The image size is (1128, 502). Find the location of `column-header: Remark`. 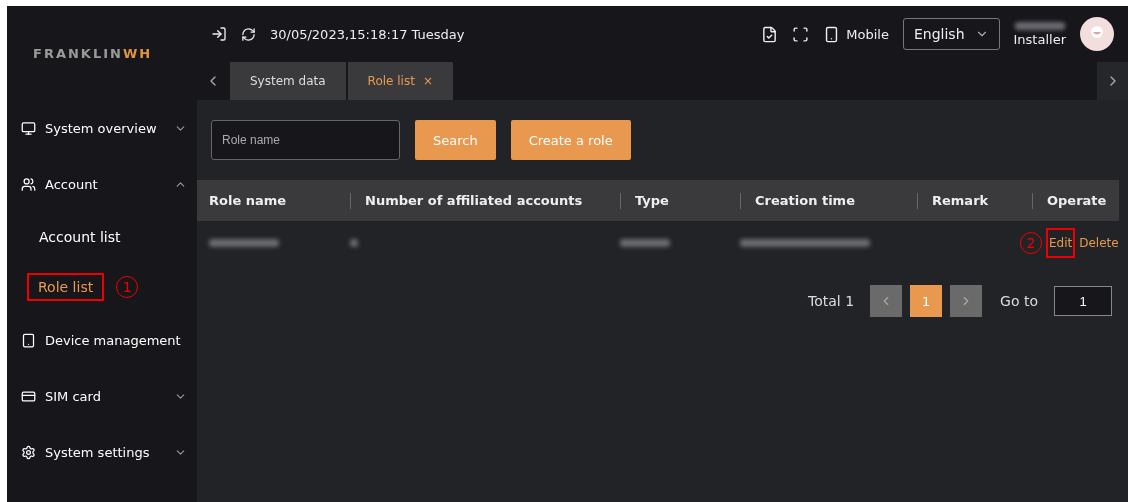

column-header: Remark is located at coordinates (960, 200).